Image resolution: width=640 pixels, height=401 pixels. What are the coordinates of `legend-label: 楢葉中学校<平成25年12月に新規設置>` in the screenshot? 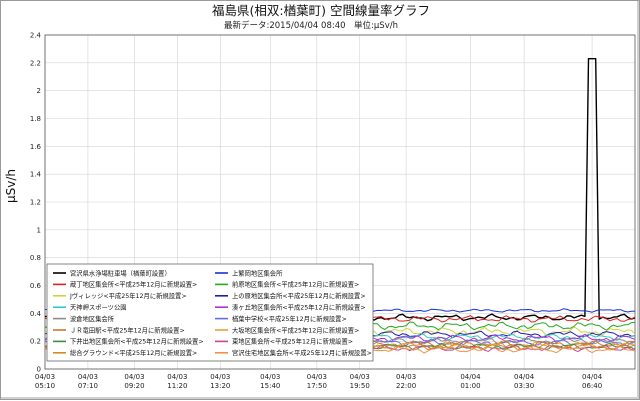 It's located at (289, 318).